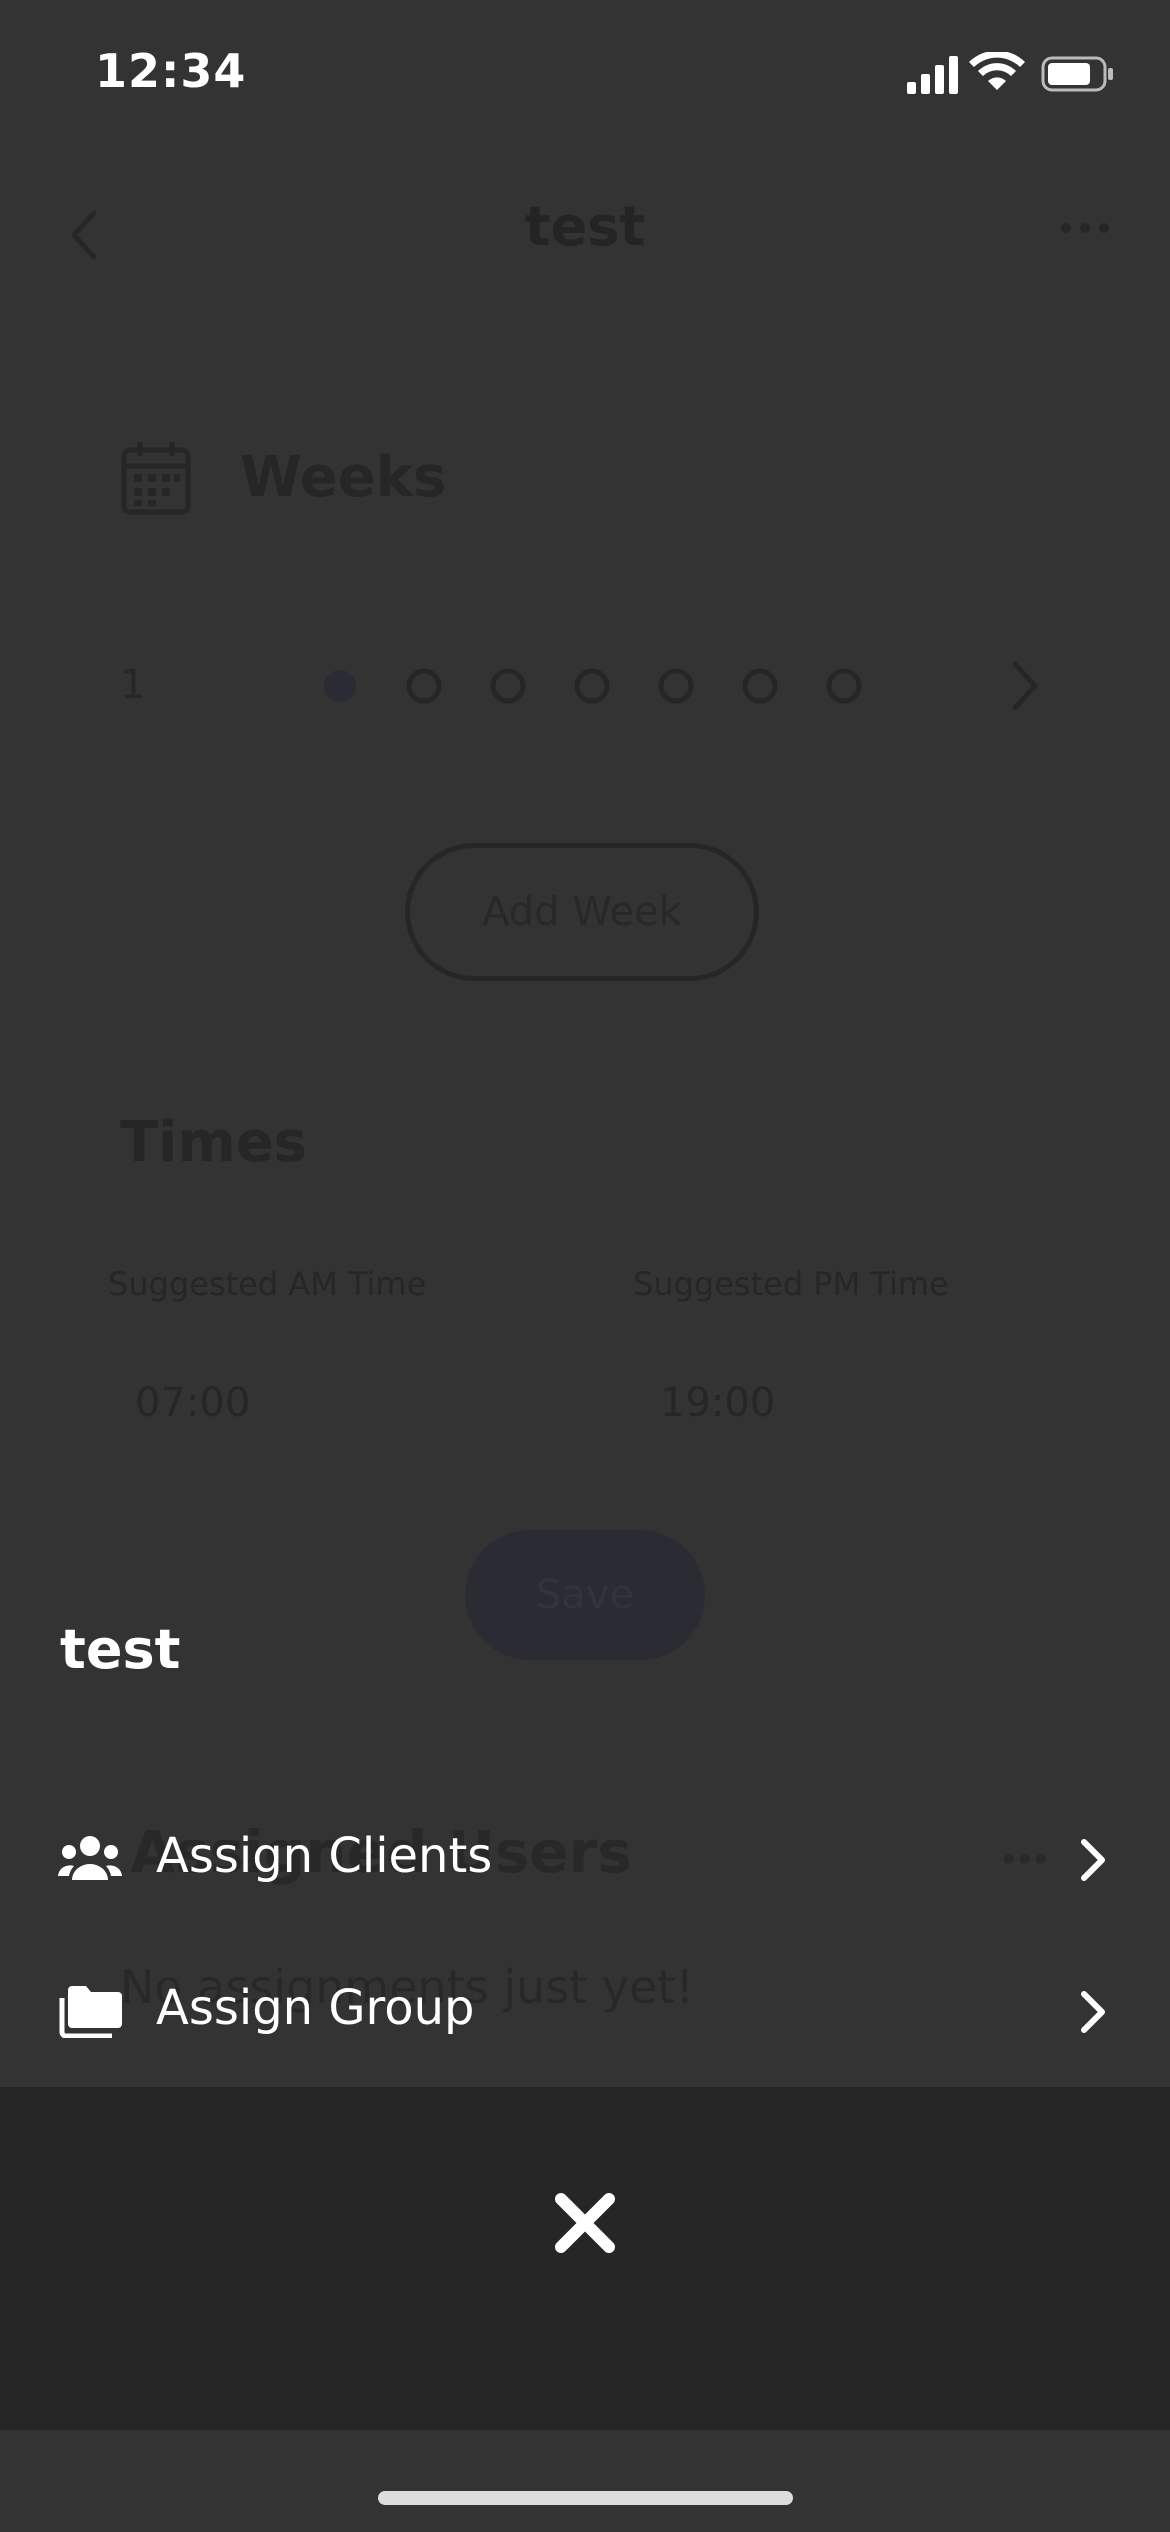  Describe the element at coordinates (171, 71) in the screenshot. I see `status-time: 12:34` at that location.